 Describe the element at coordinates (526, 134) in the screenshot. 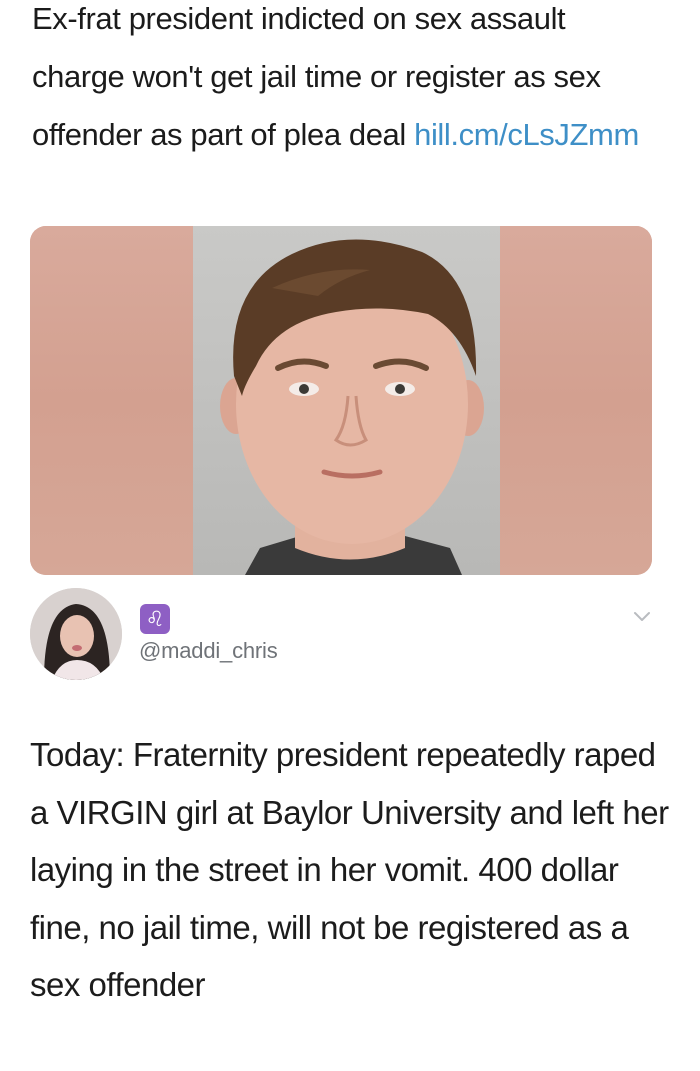

I see `article-link: hill.cm/cLsJZmm` at that location.